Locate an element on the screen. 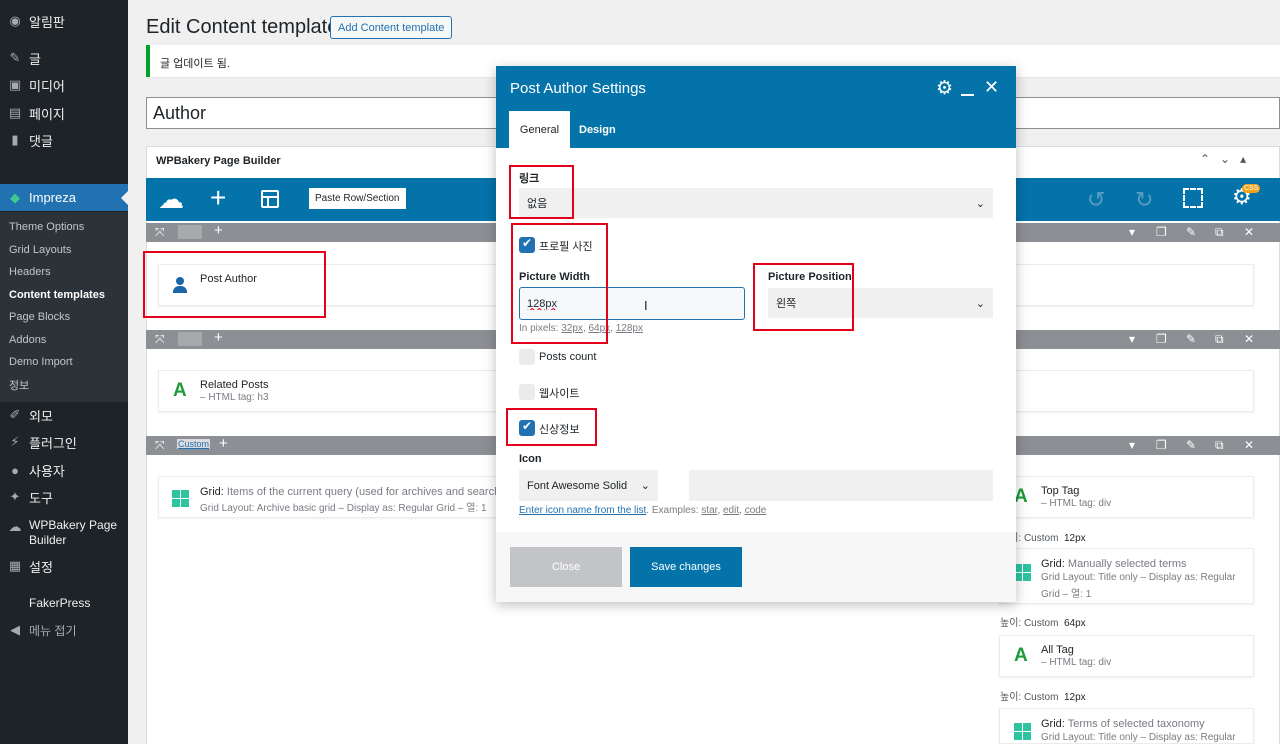 This screenshot has height=744, width=1280. submenu-headers: Headers is located at coordinates (30, 272).